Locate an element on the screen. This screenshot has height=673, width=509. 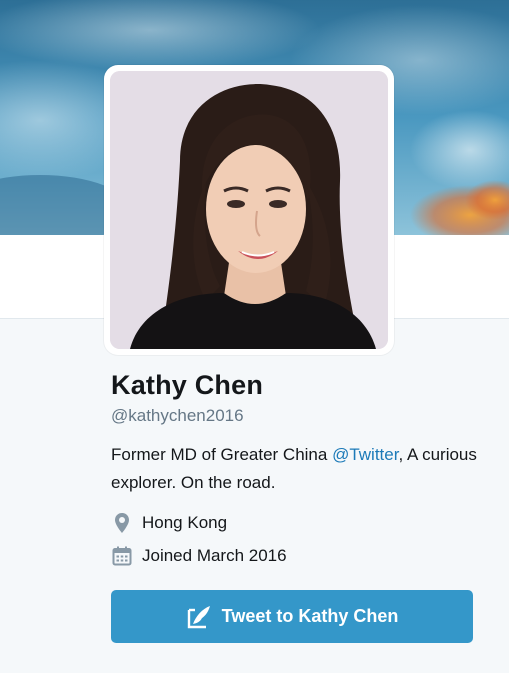
tweet-to-label: Tweet to Kathy Chen is located at coordinates (310, 616).